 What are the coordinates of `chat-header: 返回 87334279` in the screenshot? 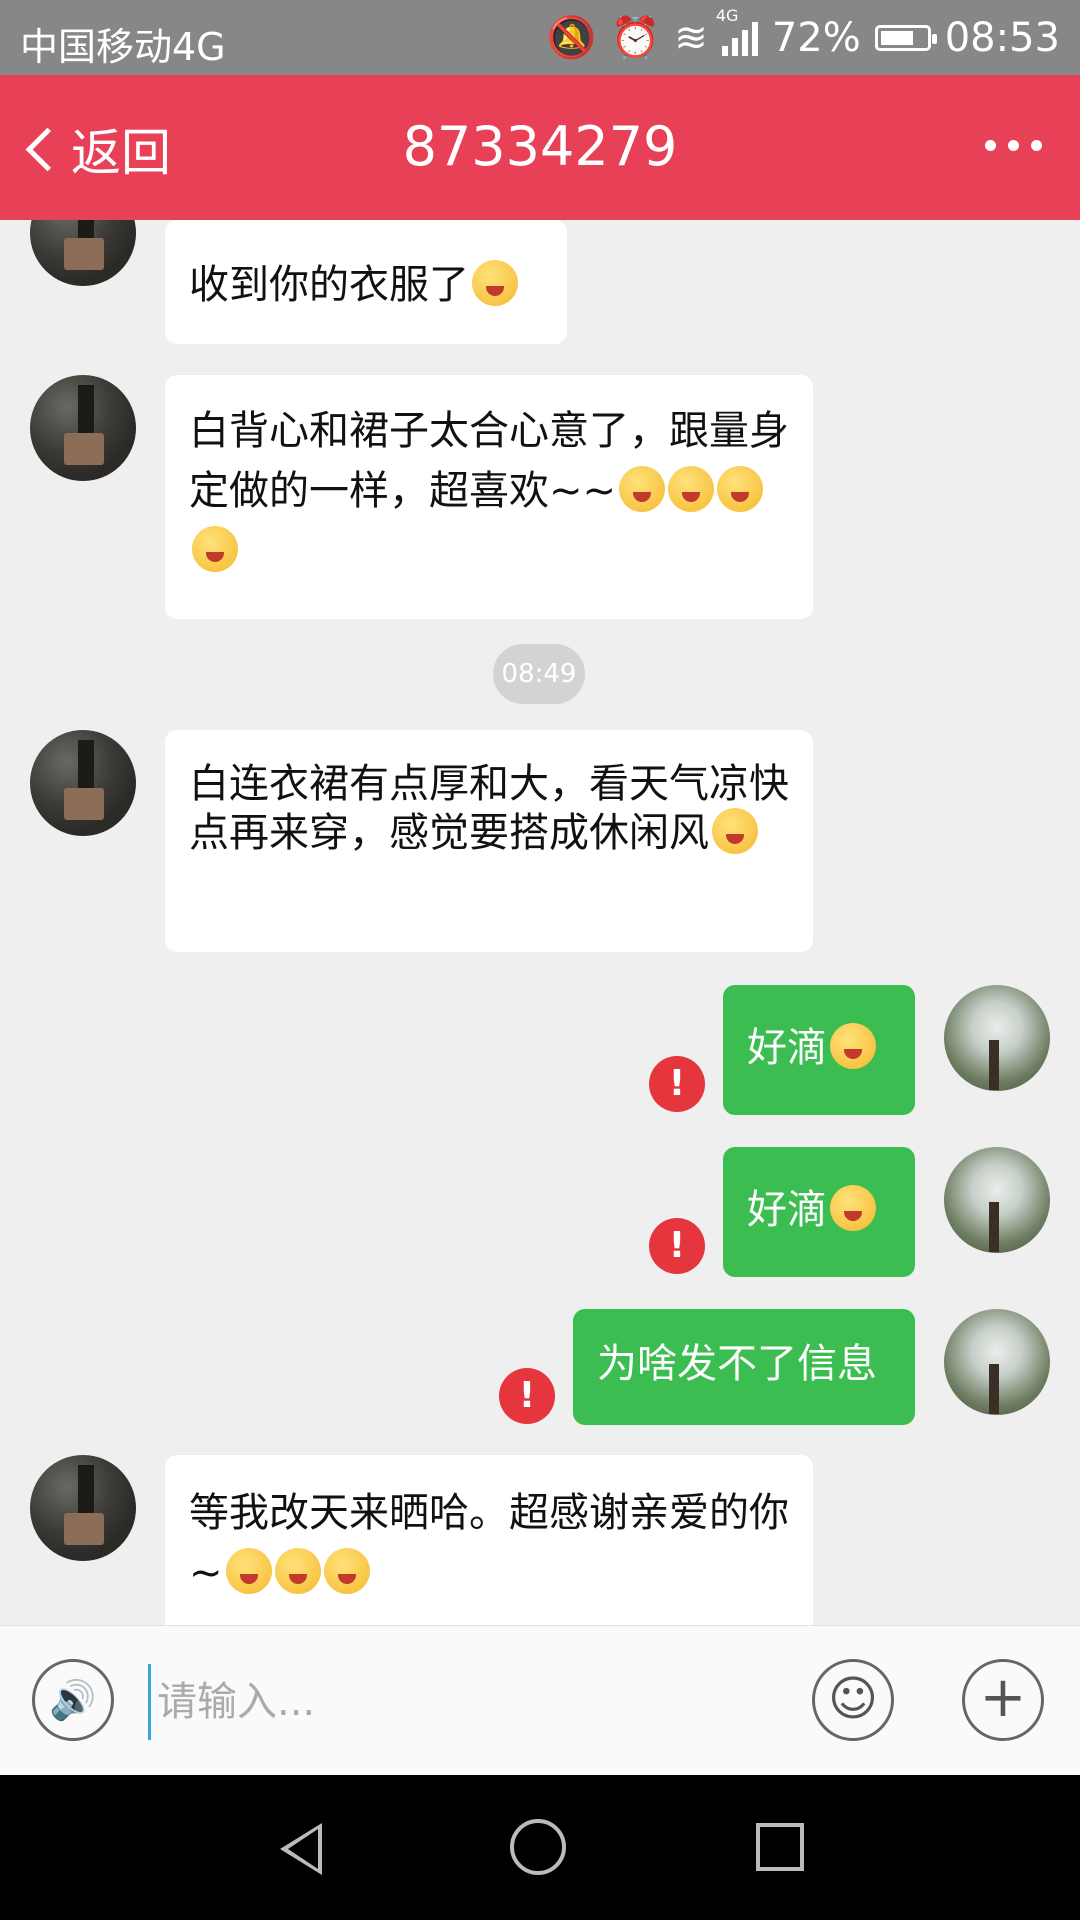 It's located at (540, 147).